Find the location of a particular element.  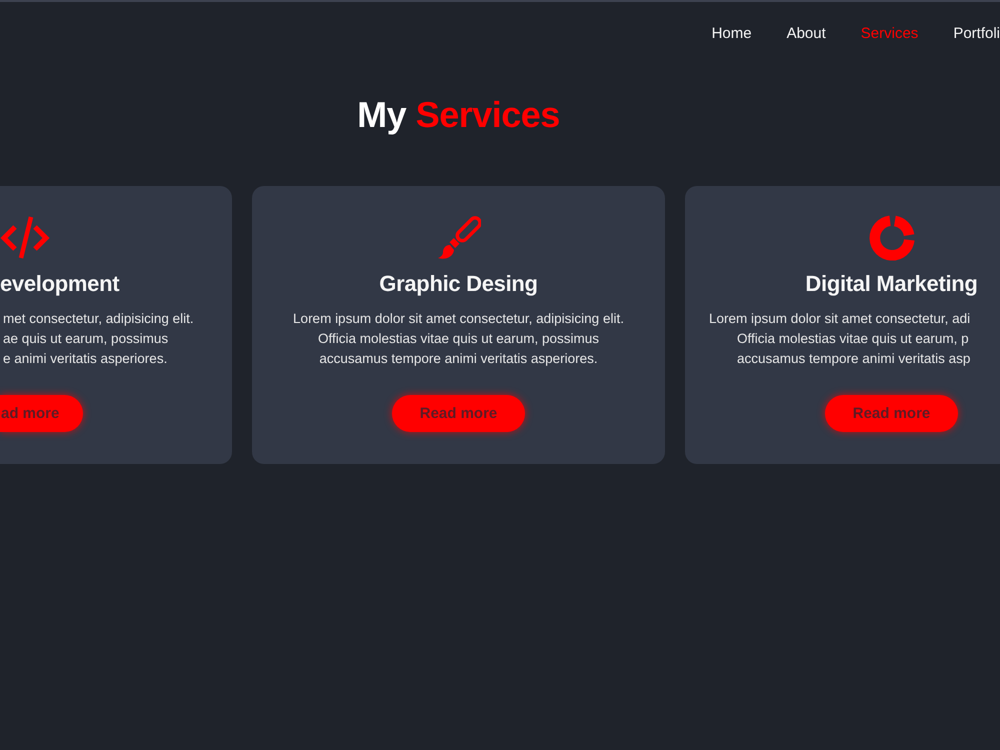

card-description: Lorem ipsum dolor sit amet consectetur, adi Officia molestias vitae quis ut earum, p accusamus tempore animi veritatis asp is located at coordinates (839, 339).